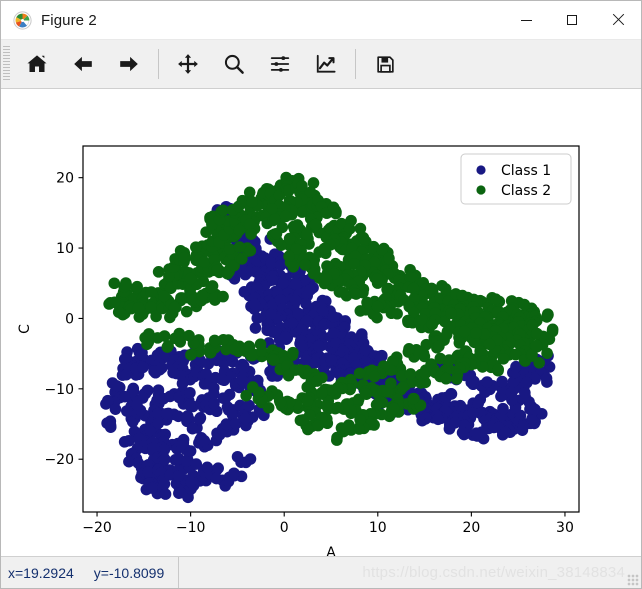 This screenshot has width=642, height=589. I want to click on y-tick-label: −10, so click(59, 390).